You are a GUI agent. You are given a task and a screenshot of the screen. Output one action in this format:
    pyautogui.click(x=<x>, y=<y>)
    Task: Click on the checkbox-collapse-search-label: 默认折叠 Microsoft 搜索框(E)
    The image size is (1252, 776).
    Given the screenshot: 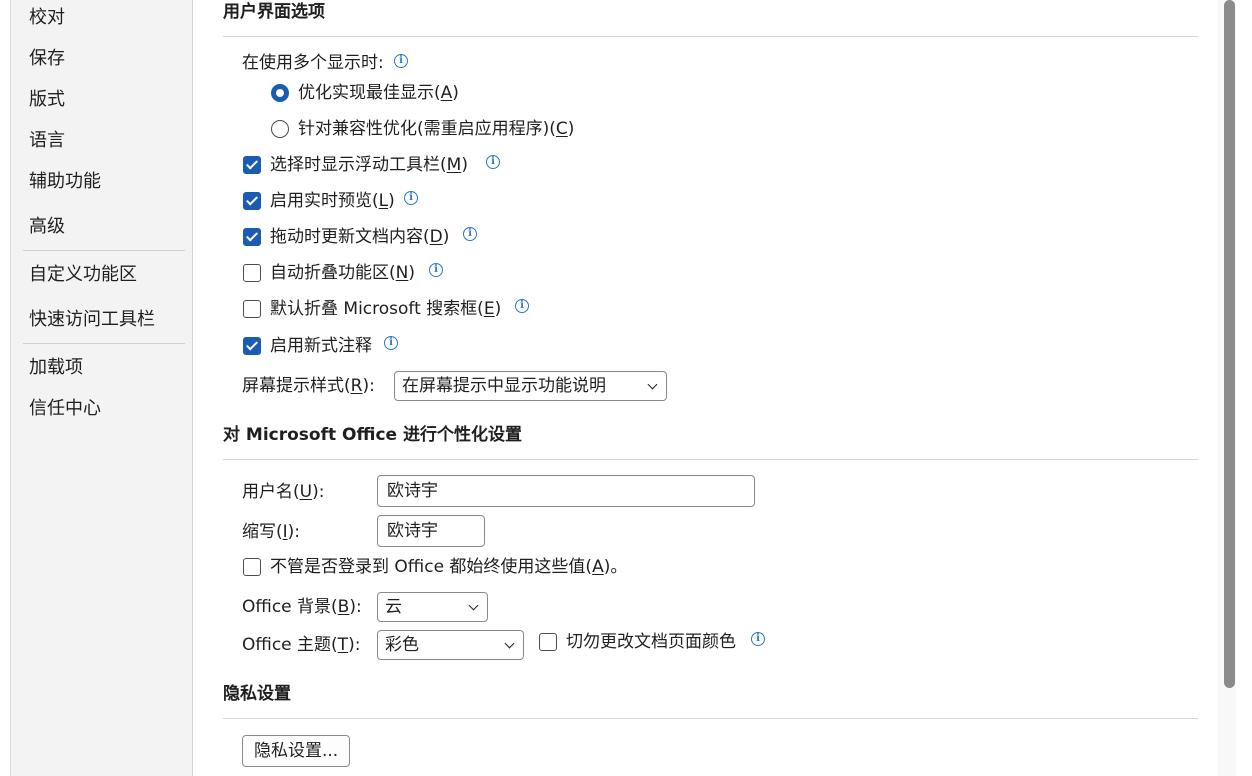 What is the action you would take?
    pyautogui.click(x=385, y=309)
    